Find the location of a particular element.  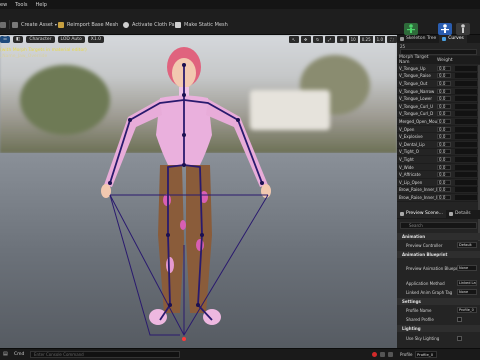

scale-snap-value: 1.0 is located at coordinates (379, 39).